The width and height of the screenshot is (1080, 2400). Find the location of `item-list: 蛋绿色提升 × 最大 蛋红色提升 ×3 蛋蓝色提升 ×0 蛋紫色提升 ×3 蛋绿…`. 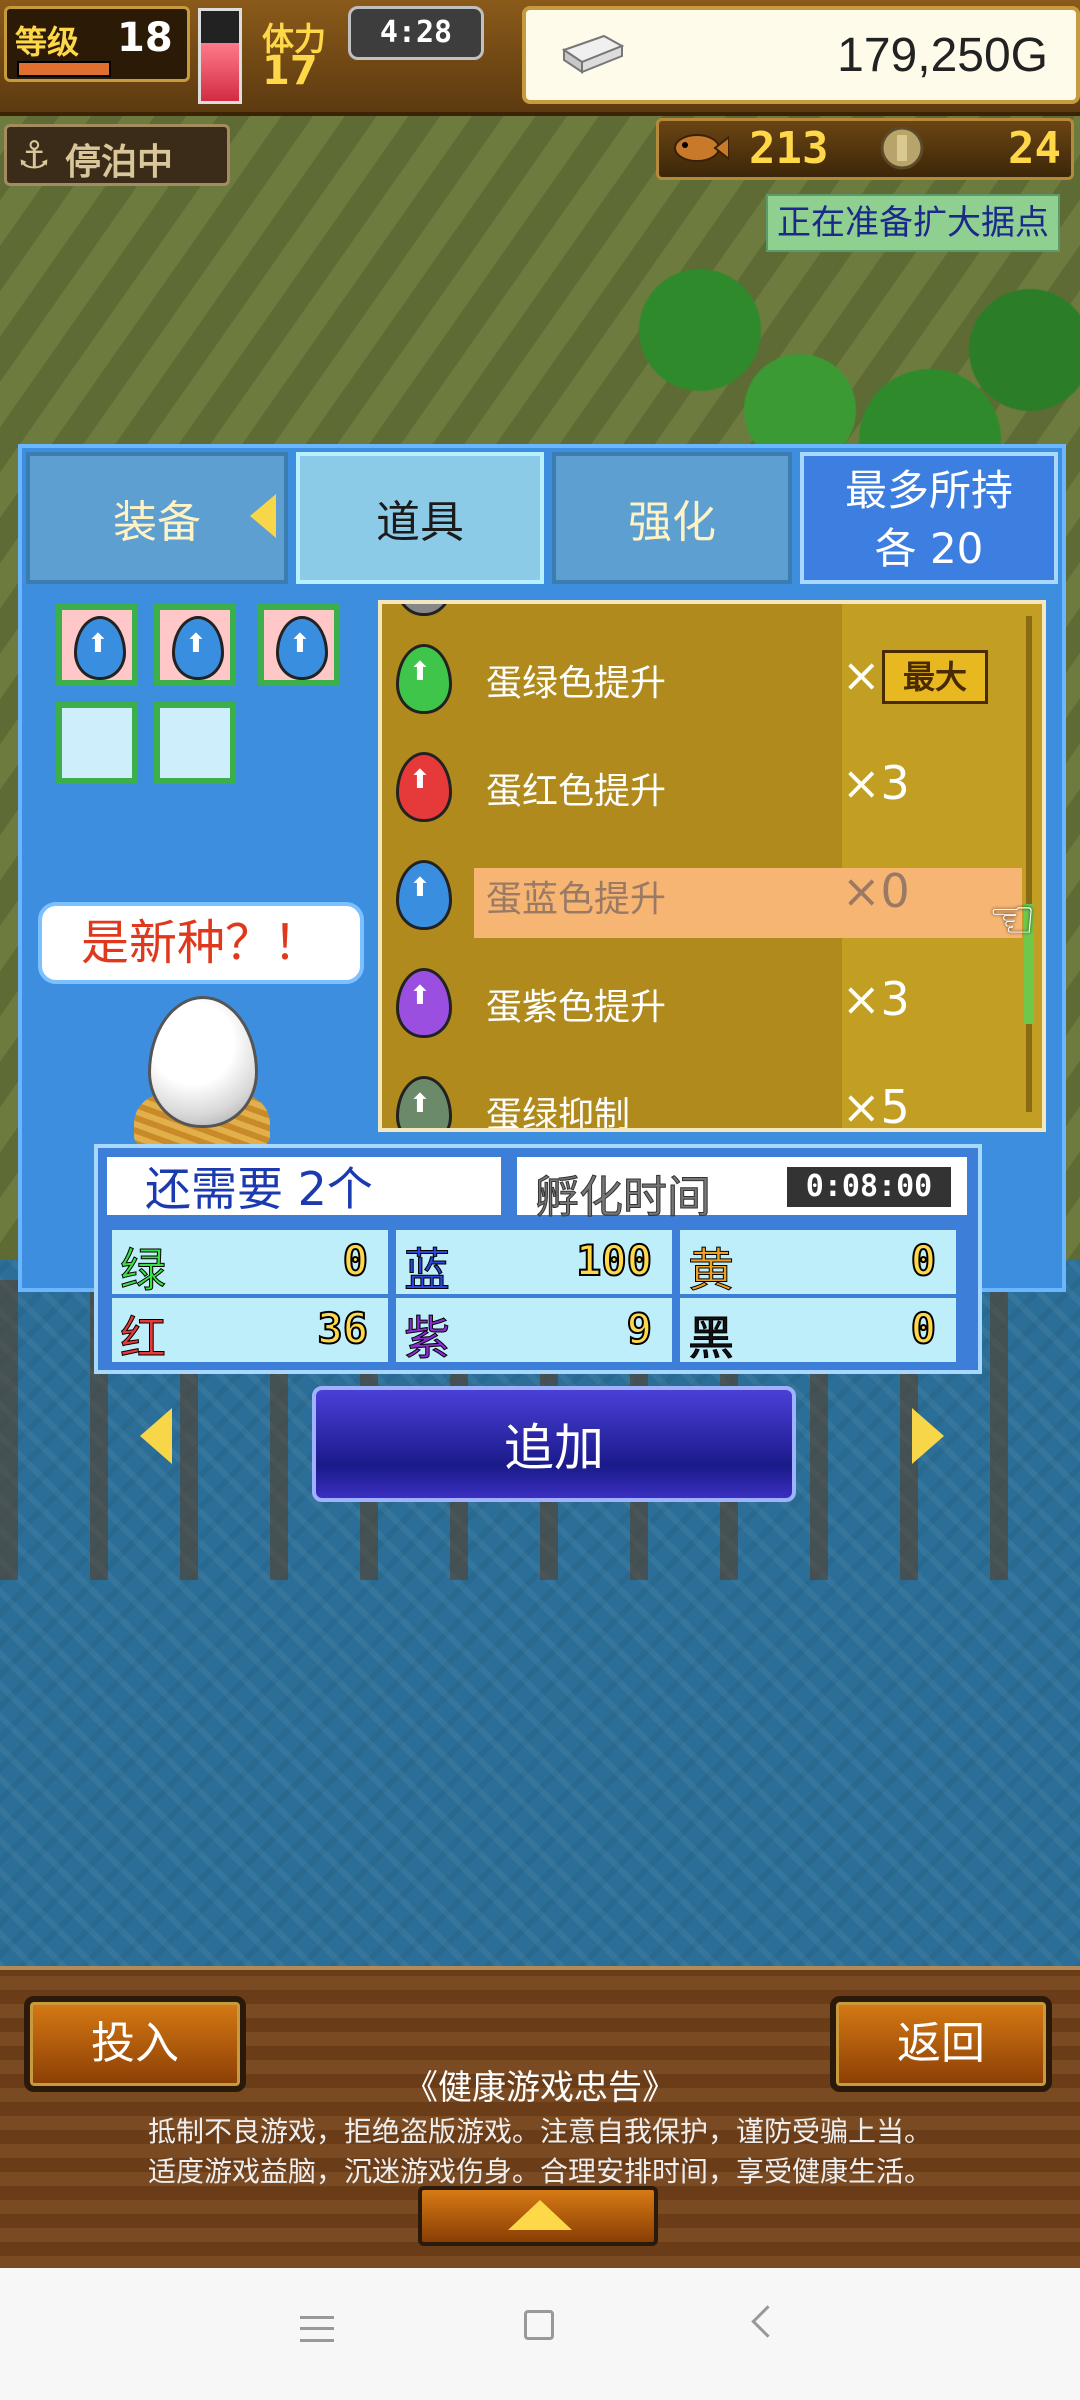

item-list: 蛋绿色提升 × 最大 蛋红色提升 ×3 蛋蓝色提升 ×0 蛋紫色提升 ×3 蛋绿… is located at coordinates (712, 866).